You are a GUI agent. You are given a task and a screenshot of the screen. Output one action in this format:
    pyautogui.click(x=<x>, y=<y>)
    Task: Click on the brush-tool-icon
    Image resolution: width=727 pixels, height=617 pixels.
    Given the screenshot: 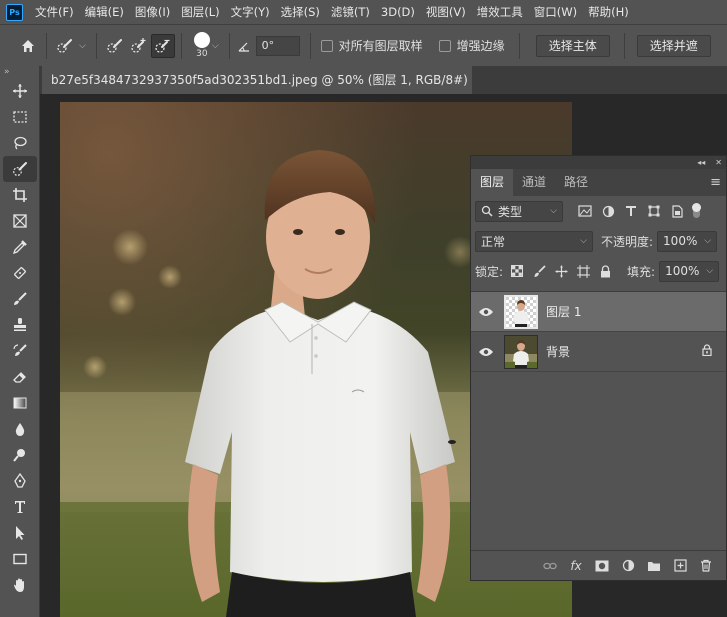 What is the action you would take?
    pyautogui.click(x=20, y=299)
    